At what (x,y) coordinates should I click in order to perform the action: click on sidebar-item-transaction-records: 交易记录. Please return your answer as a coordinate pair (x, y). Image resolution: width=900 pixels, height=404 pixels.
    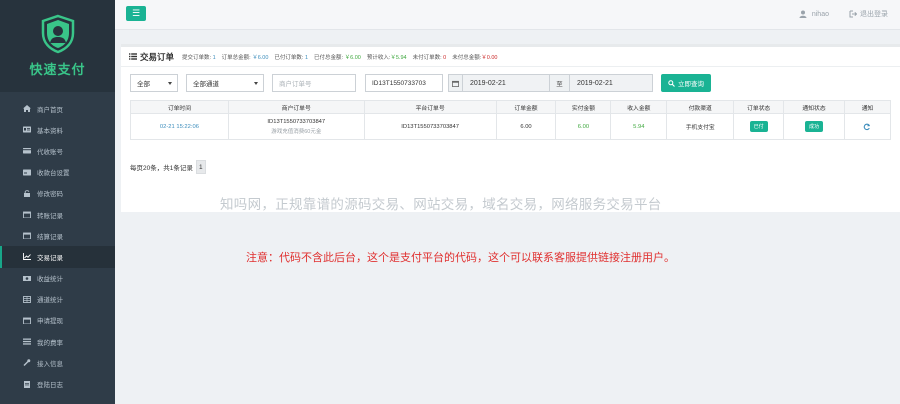
    Looking at the image, I should click on (57, 257).